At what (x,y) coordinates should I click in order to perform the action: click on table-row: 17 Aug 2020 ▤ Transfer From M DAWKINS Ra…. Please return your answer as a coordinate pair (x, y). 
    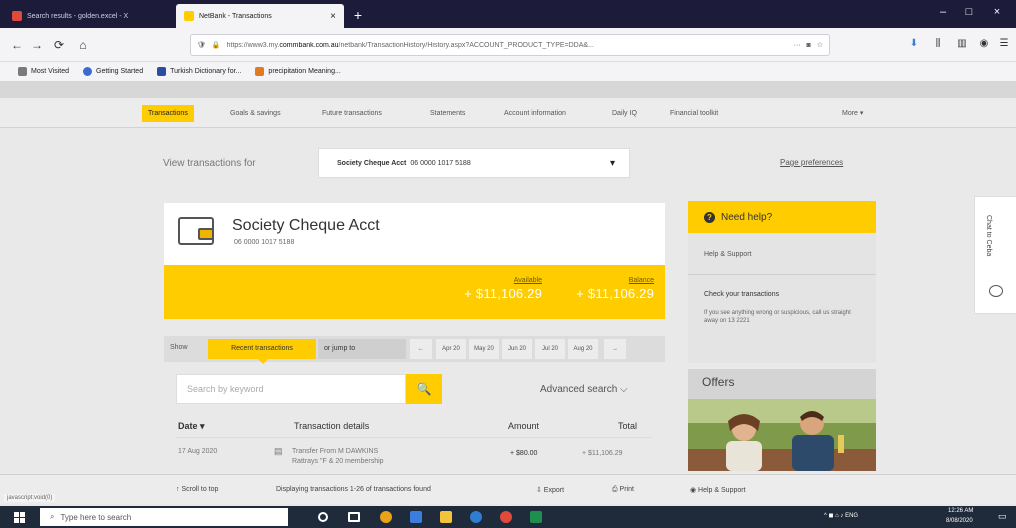
    Looking at the image, I should click on (414, 457).